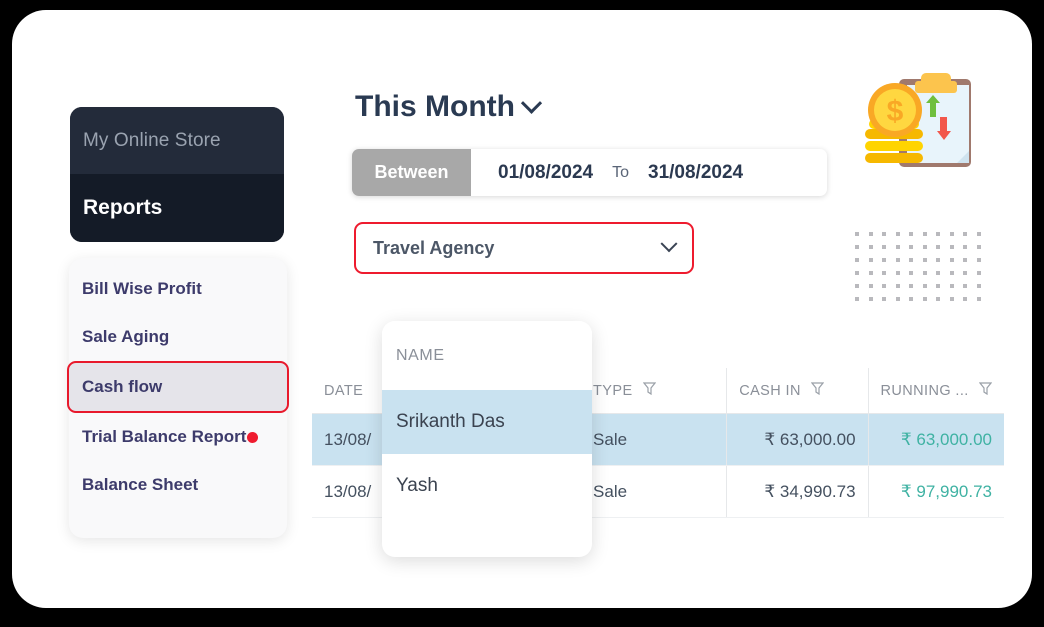  I want to click on decorative-dot-grid, so click(922, 271).